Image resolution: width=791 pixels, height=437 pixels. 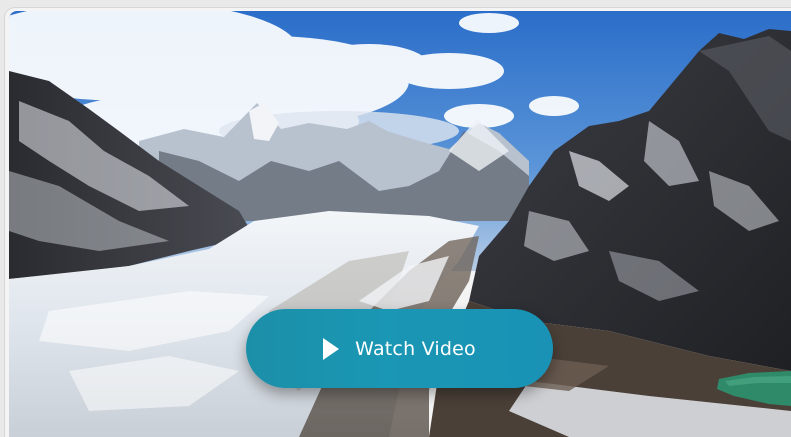 What do you see at coordinates (415, 348) in the screenshot?
I see `watch-video-label: Watch Video` at bounding box center [415, 348].